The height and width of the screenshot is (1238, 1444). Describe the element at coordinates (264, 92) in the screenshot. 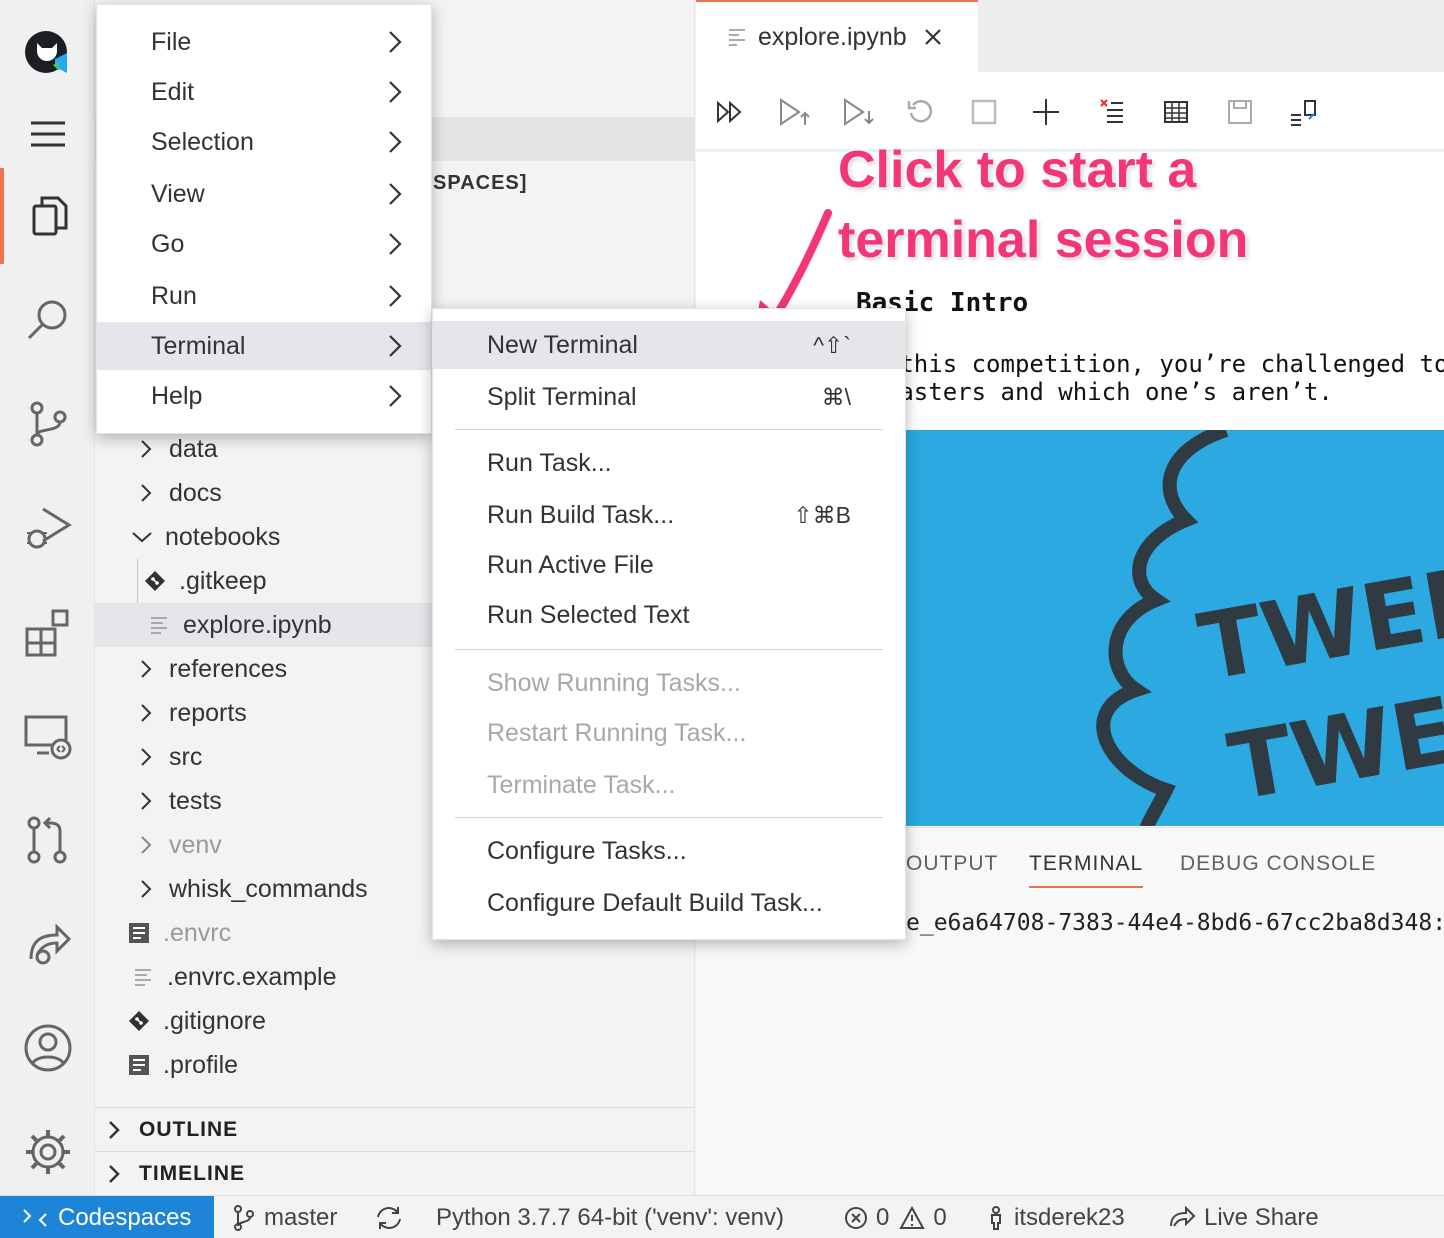

I see `menu-item-edit: Edit` at that location.